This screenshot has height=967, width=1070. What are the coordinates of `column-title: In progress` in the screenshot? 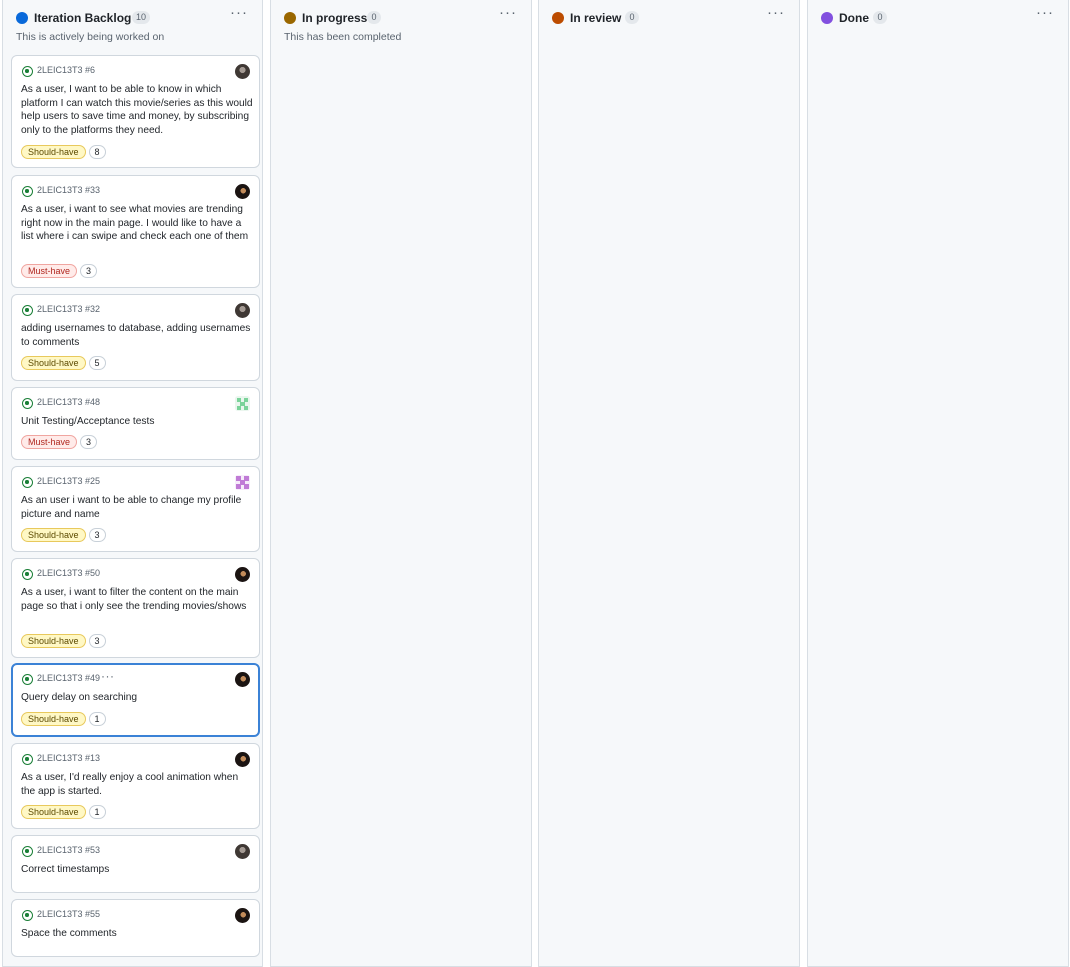 It's located at (335, 18).